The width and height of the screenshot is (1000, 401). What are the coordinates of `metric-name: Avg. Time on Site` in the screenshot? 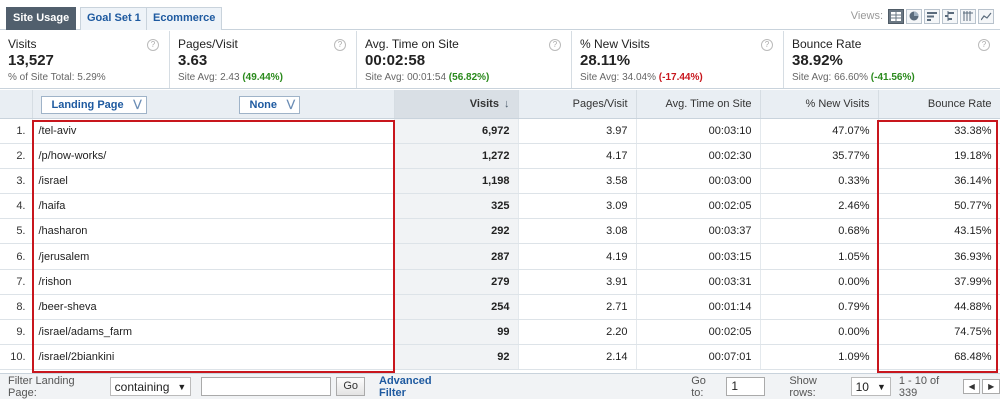 It's located at (412, 44).